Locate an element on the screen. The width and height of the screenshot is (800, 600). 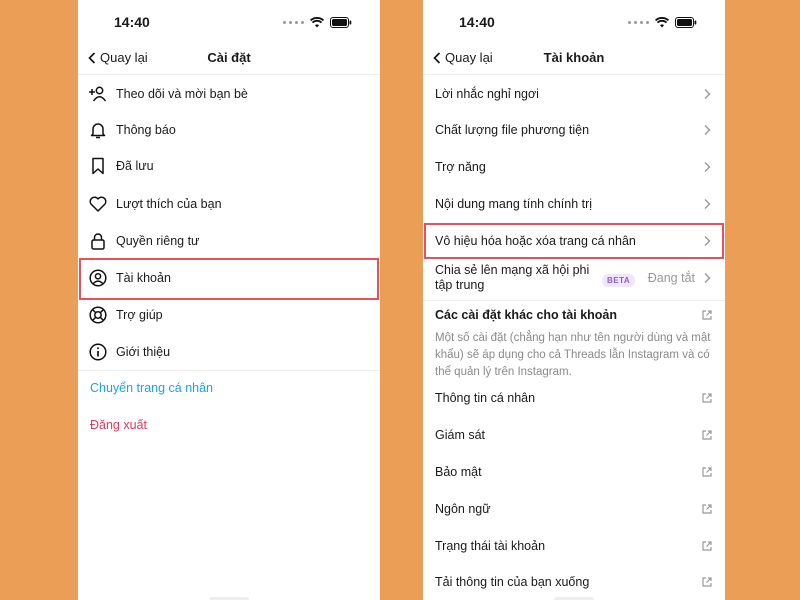
menu-item-supervision: Giám sát is located at coordinates (574, 435).